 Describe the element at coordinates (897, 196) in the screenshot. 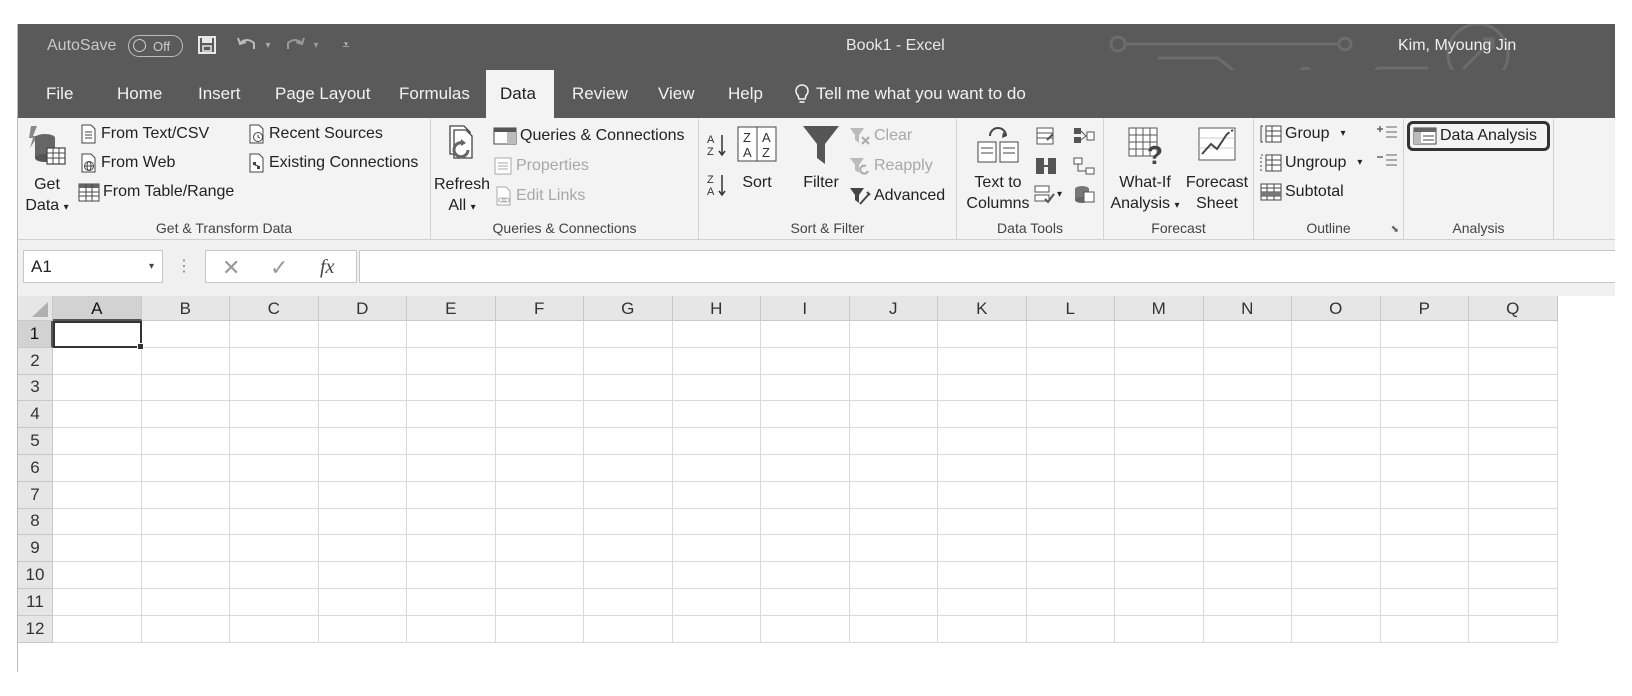

I see `advanced-filter-button: Advanced` at that location.